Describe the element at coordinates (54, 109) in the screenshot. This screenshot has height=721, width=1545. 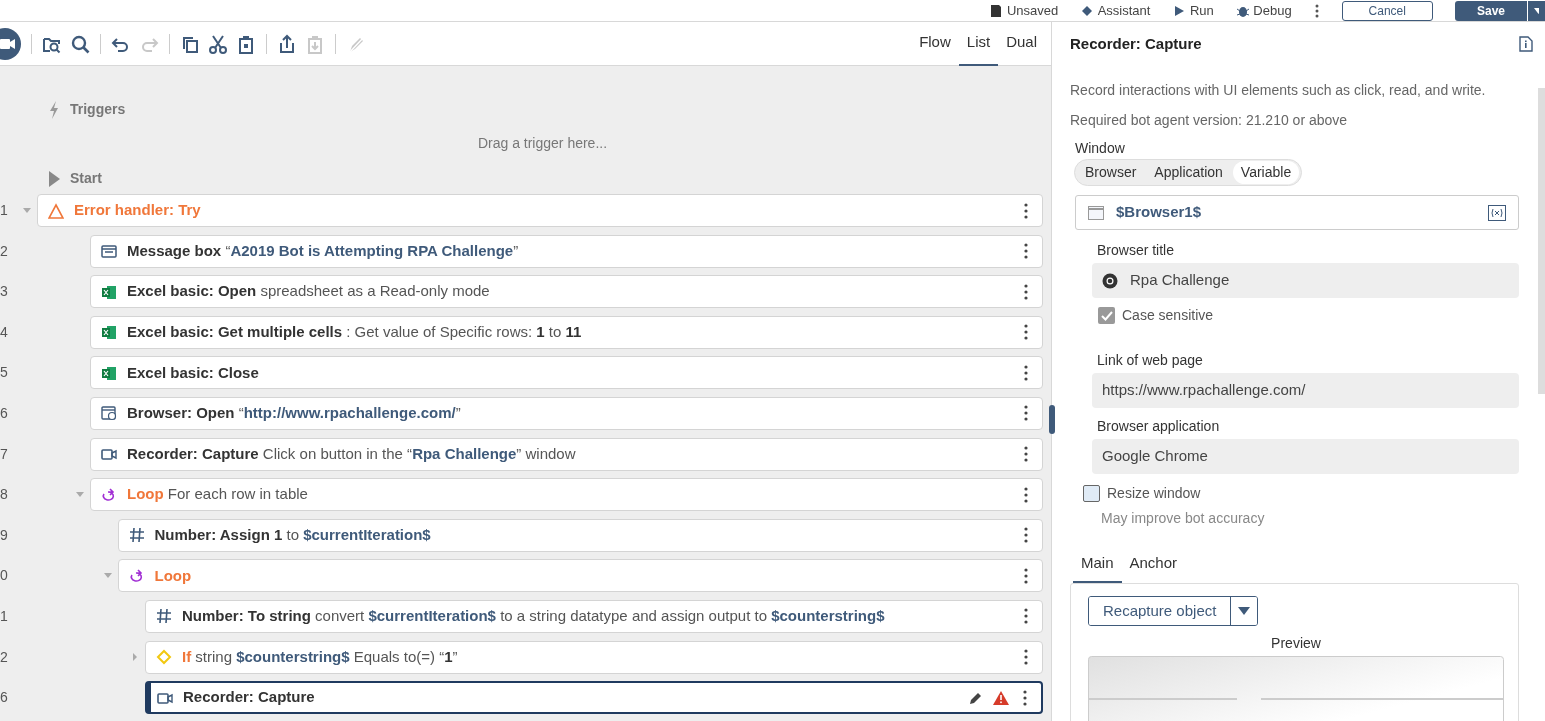
I see `lightning-icon` at that location.